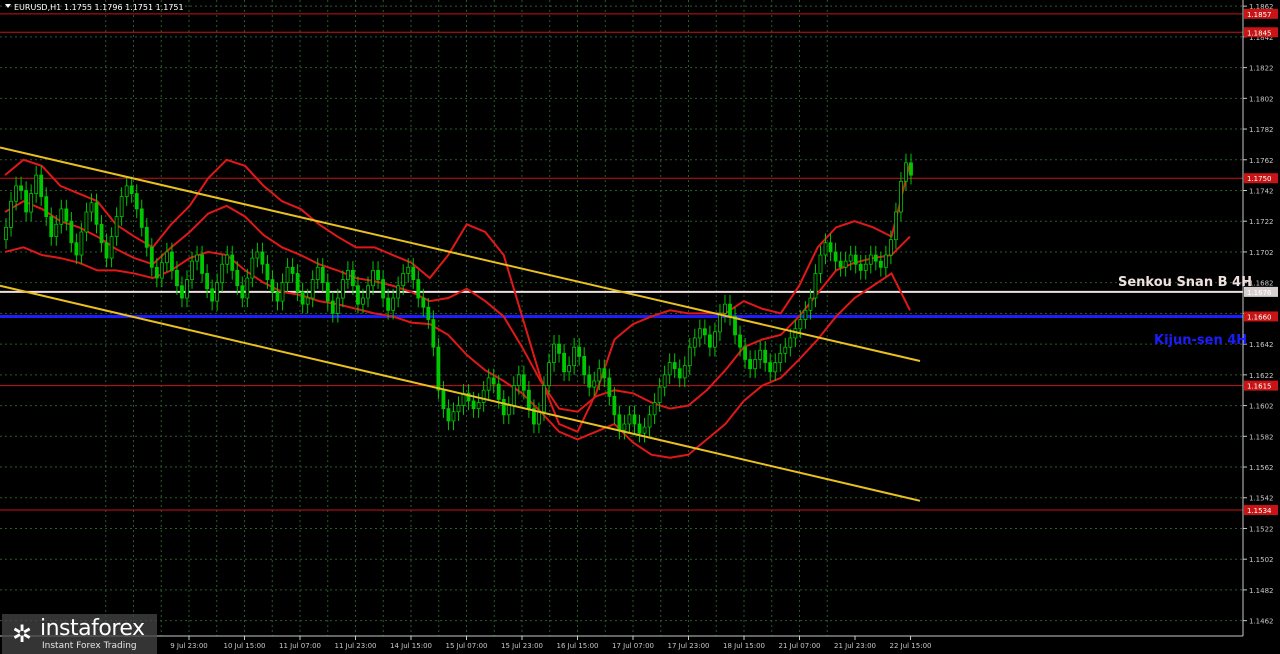 The height and width of the screenshot is (654, 1280). What do you see at coordinates (633, 646) in the screenshot?
I see `x-tick-label: 17 Jul 07:00` at bounding box center [633, 646].